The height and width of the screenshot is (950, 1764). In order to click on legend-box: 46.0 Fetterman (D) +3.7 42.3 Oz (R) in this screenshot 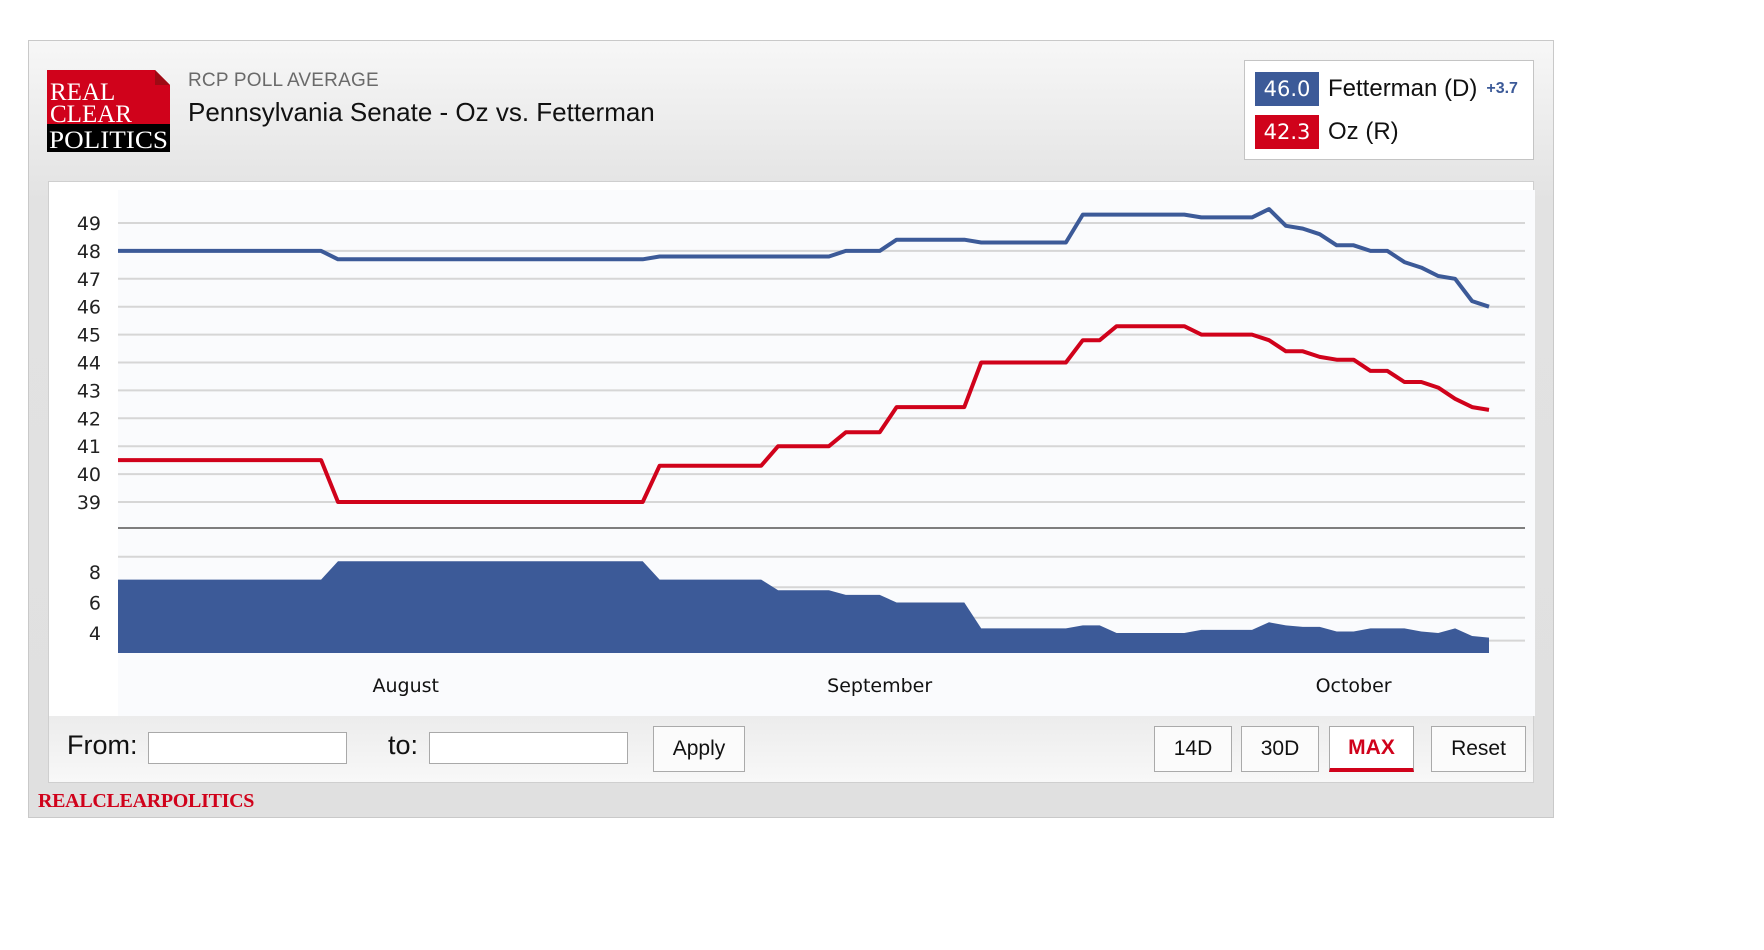, I will do `click(1389, 110)`.